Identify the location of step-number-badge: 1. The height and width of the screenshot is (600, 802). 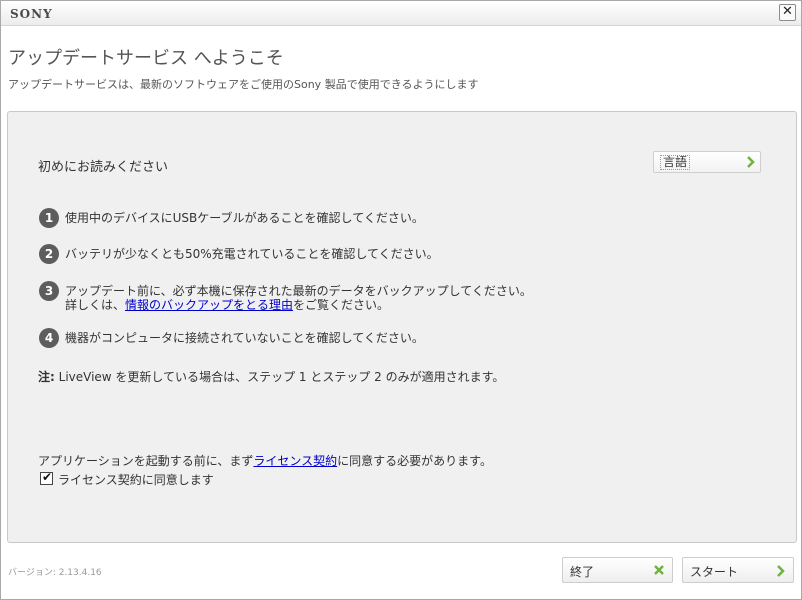
(49, 218).